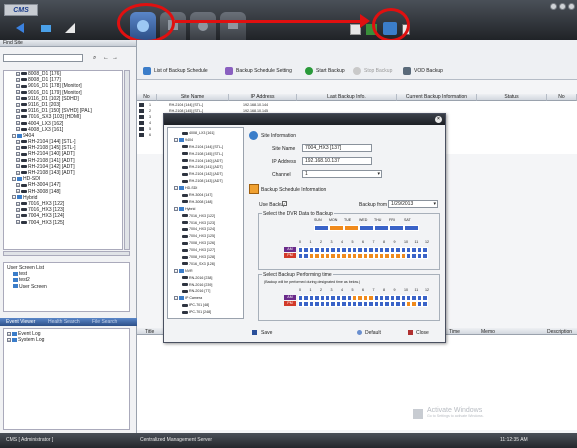 Image resolution: width=577 pixels, height=448 pixels. Describe the element at coordinates (207, 202) in the screenshot. I see `dialog-tree-item: RH-3008 [148]` at that location.